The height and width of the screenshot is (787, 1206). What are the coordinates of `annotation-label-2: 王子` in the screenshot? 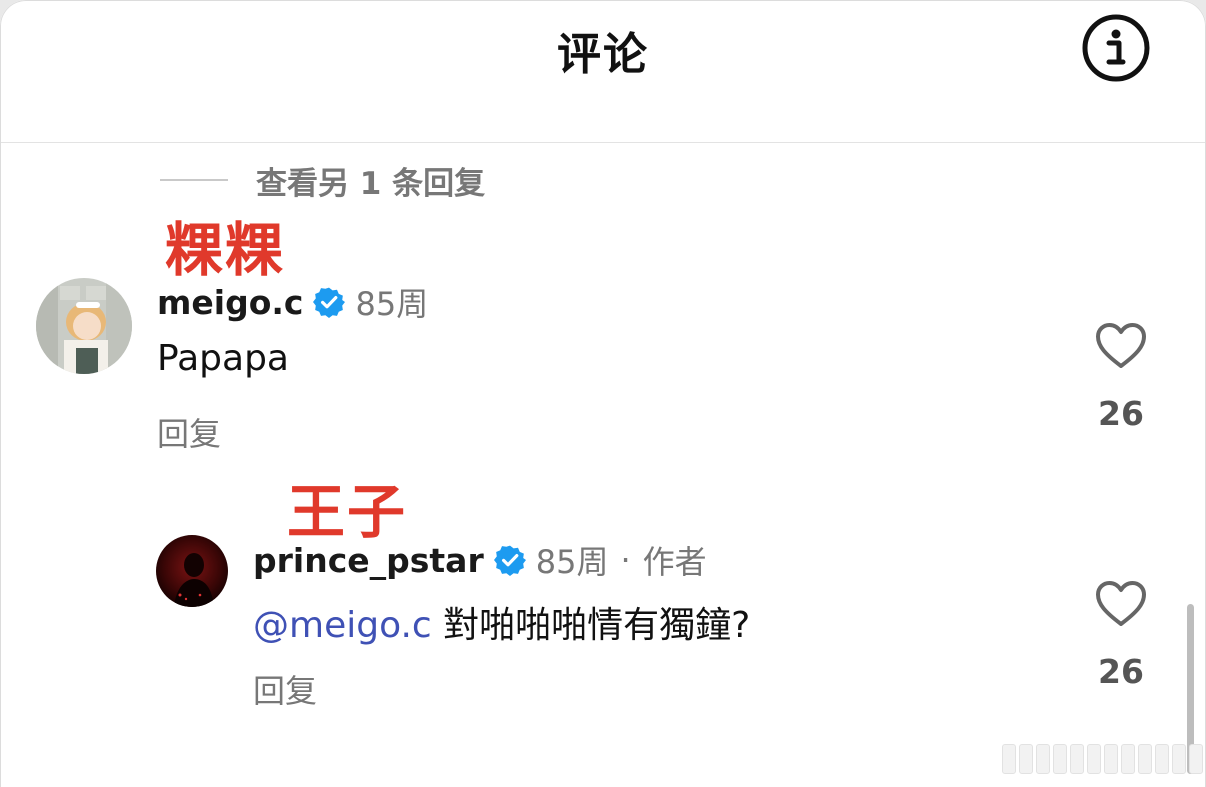 It's located at (347, 512).